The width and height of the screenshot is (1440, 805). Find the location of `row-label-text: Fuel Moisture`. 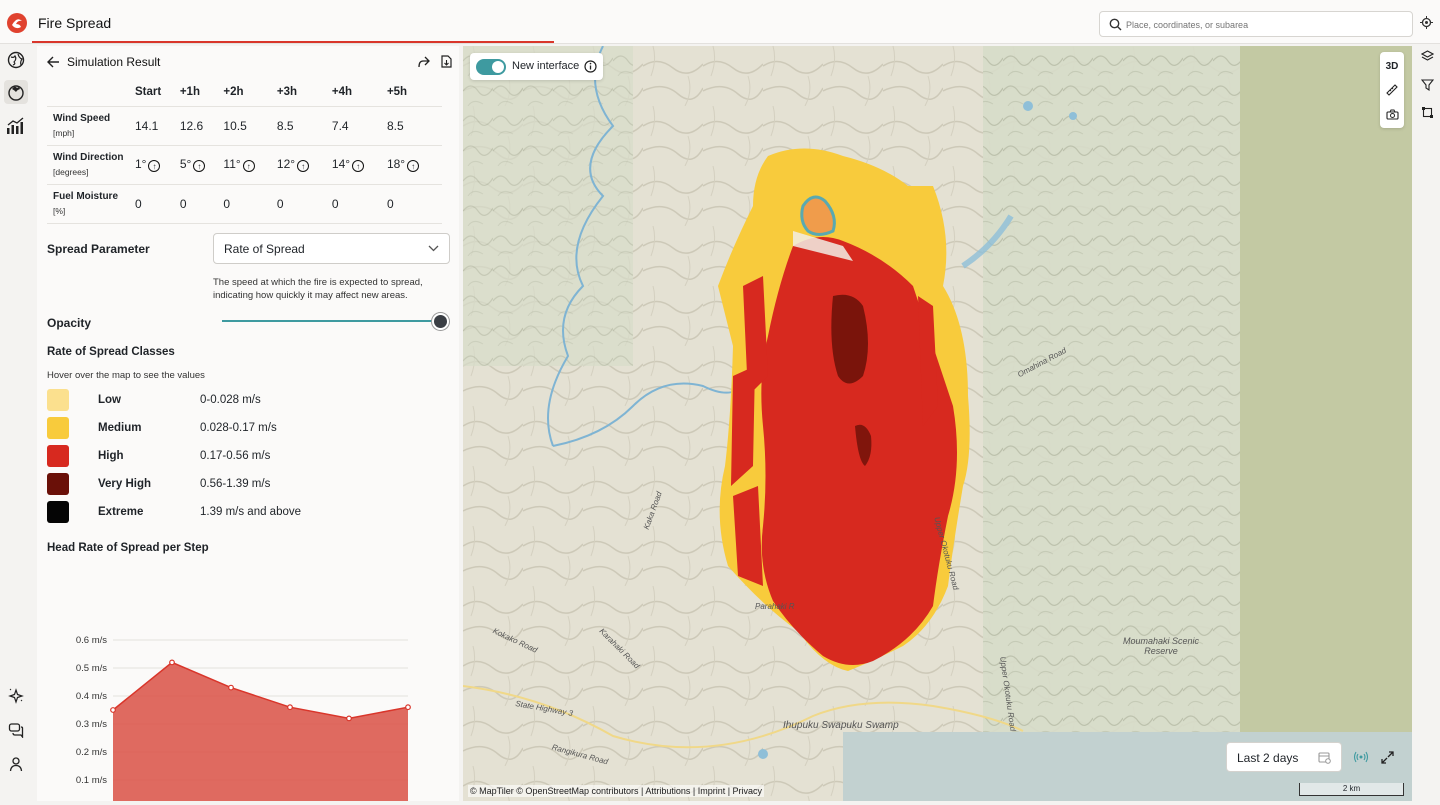

row-label-text: Fuel Moisture is located at coordinates (86, 196).